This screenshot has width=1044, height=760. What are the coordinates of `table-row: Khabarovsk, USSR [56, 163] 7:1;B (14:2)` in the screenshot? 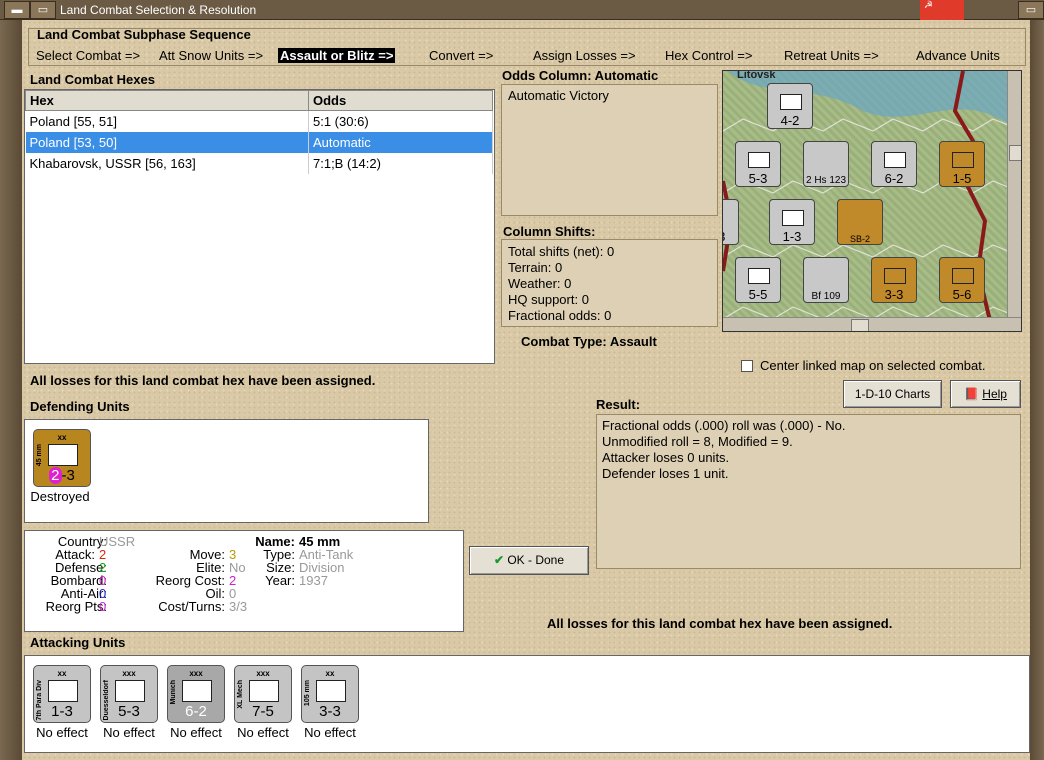 It's located at (259, 163).